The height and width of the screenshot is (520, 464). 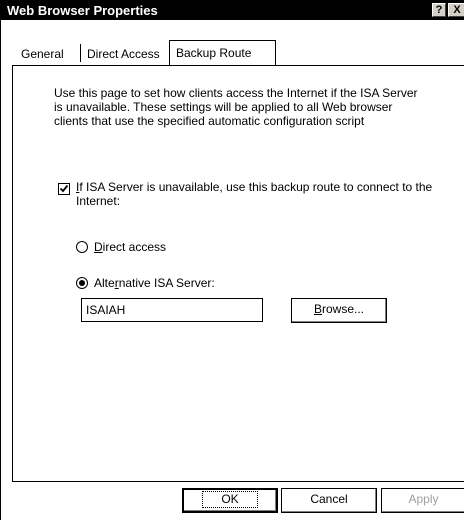 I want to click on alternative-server-radio, so click(x=82, y=283).